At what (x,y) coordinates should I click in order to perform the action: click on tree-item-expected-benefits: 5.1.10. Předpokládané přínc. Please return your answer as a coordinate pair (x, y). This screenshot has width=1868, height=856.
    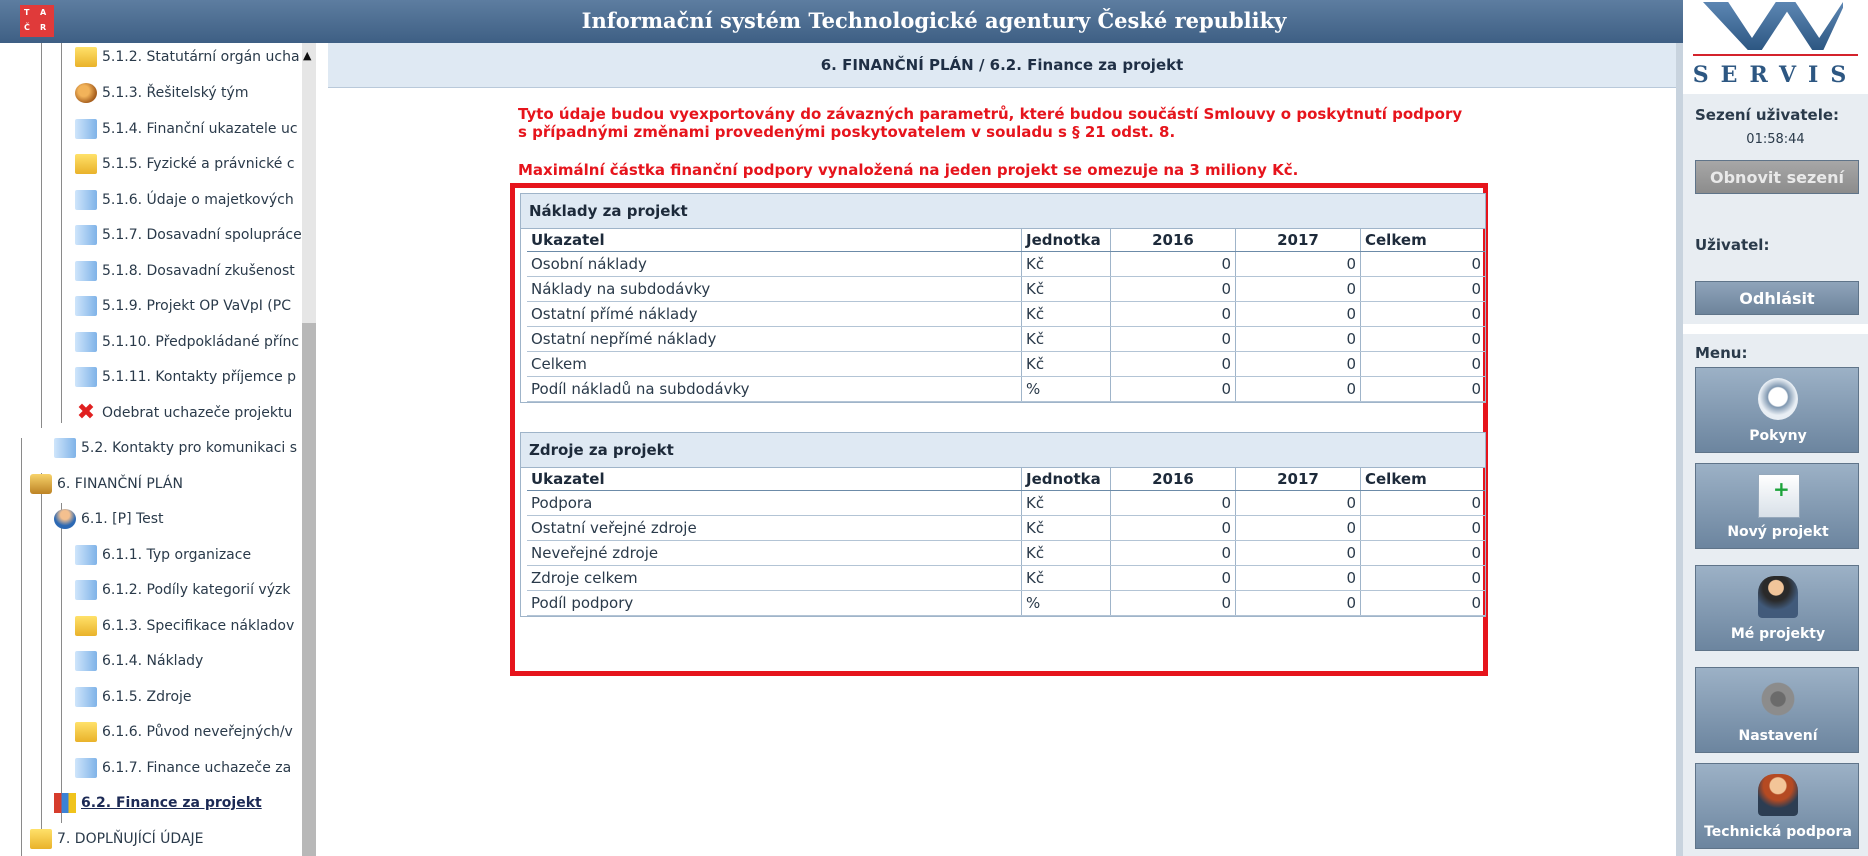
    Looking at the image, I should click on (188, 342).